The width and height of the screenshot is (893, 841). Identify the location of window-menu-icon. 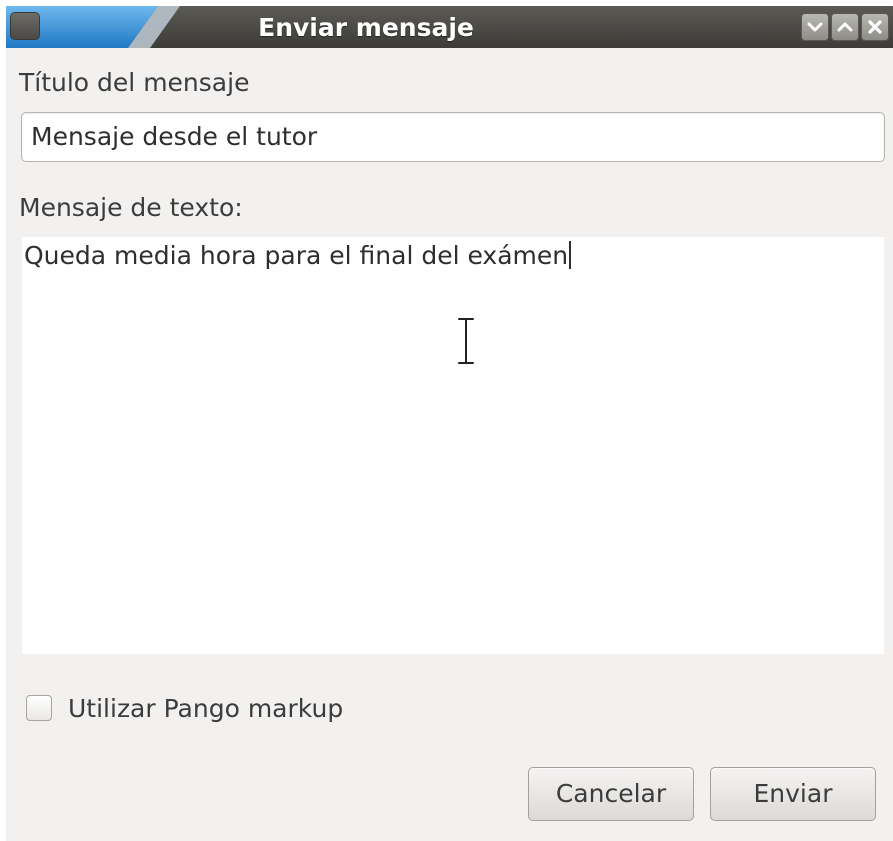
(25, 26).